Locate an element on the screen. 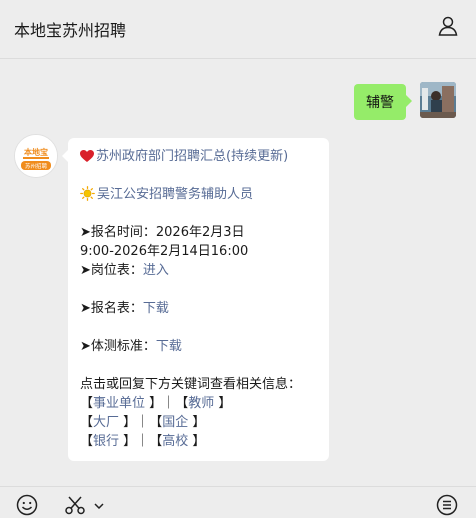  recruitment-item-link: 吴江公安招聘警务辅助人员 is located at coordinates (198, 194).